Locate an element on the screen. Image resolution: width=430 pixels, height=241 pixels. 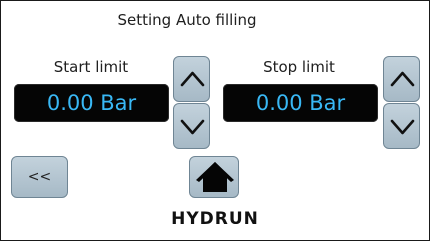
start-limit-label: Start limit is located at coordinates (91, 67).